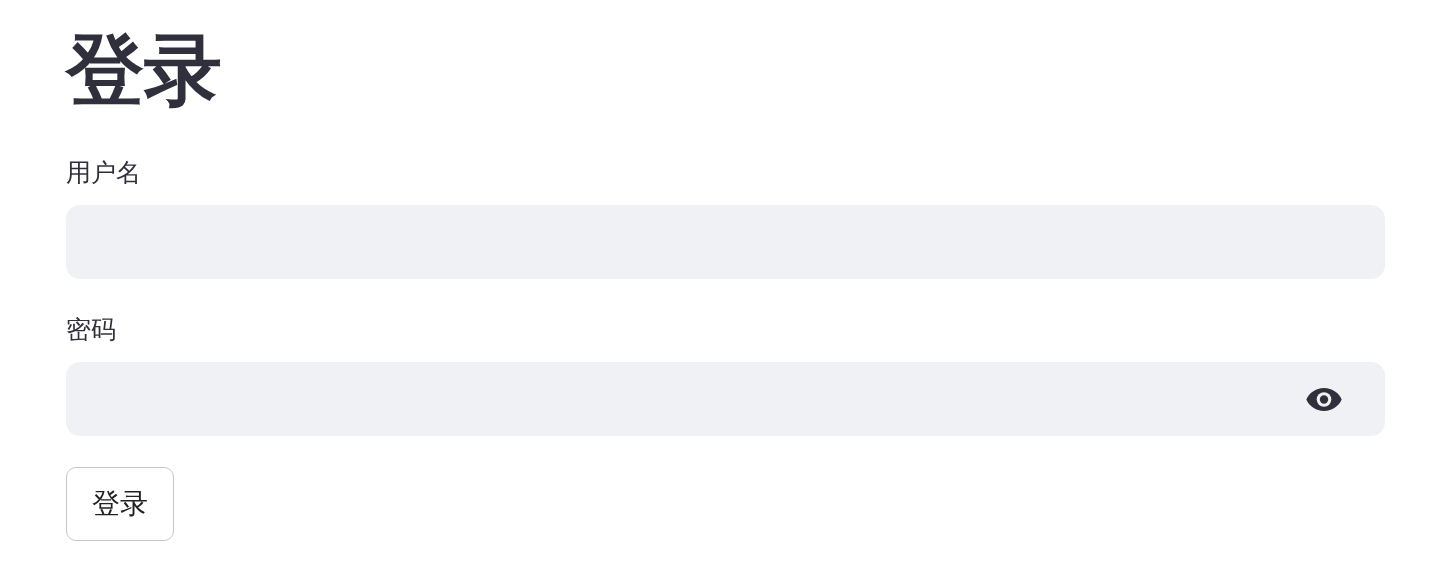 This screenshot has width=1440, height=585. I want to click on password-field, so click(725, 399).